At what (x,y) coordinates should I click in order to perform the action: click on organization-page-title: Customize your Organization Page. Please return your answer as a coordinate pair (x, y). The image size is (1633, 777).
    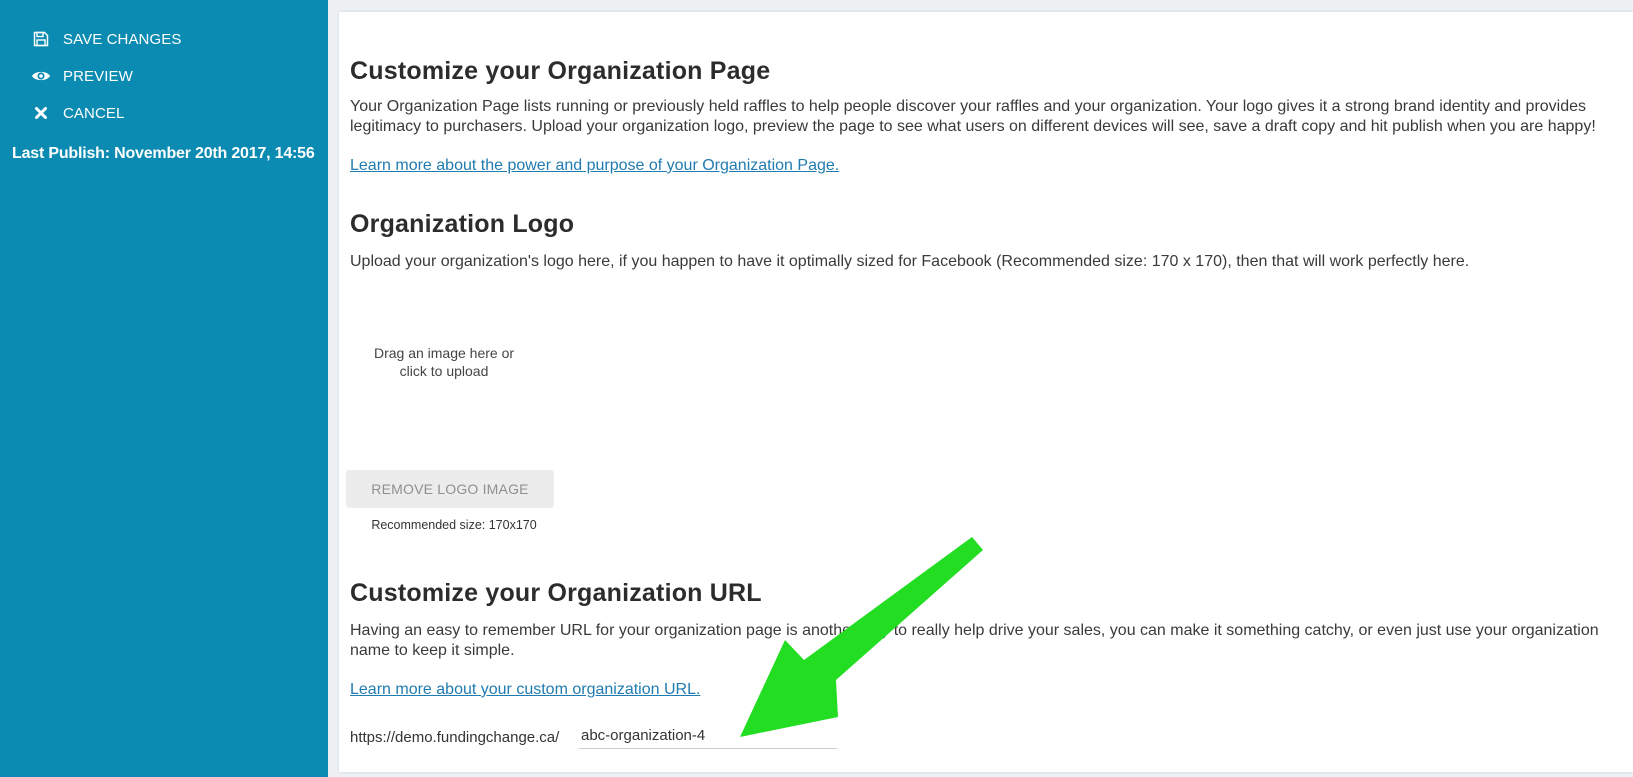
    Looking at the image, I should click on (560, 71).